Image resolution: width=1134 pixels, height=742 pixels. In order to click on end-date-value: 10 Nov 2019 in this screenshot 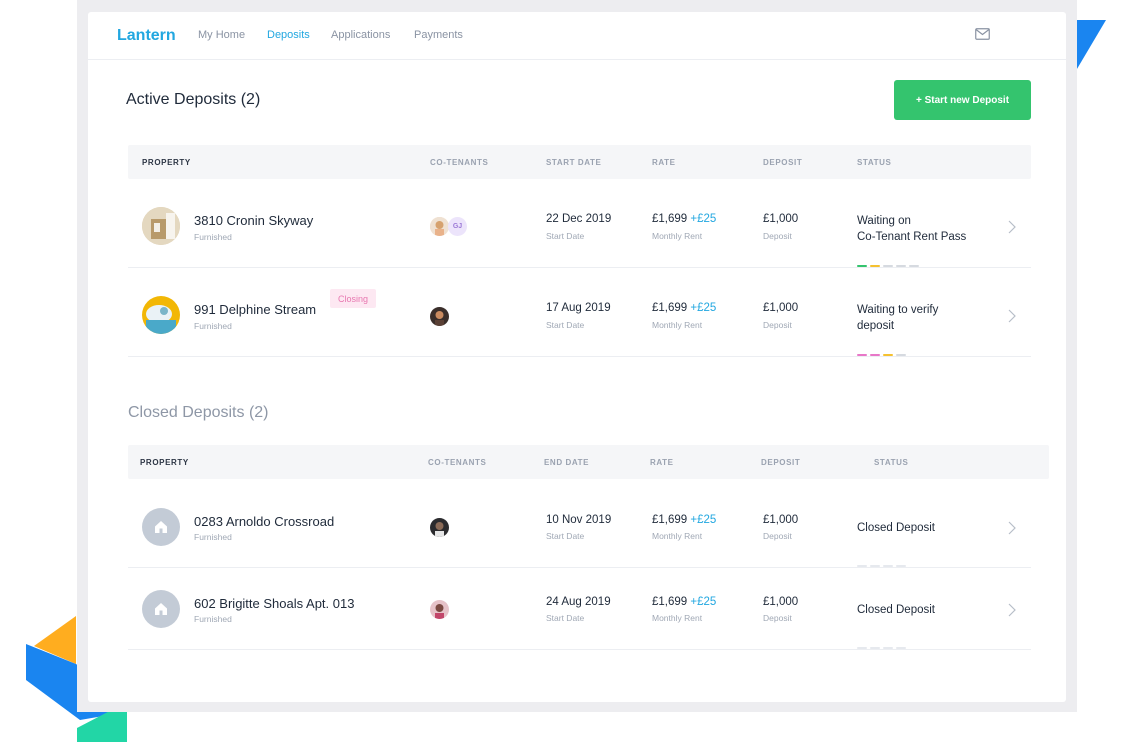, I will do `click(579, 520)`.